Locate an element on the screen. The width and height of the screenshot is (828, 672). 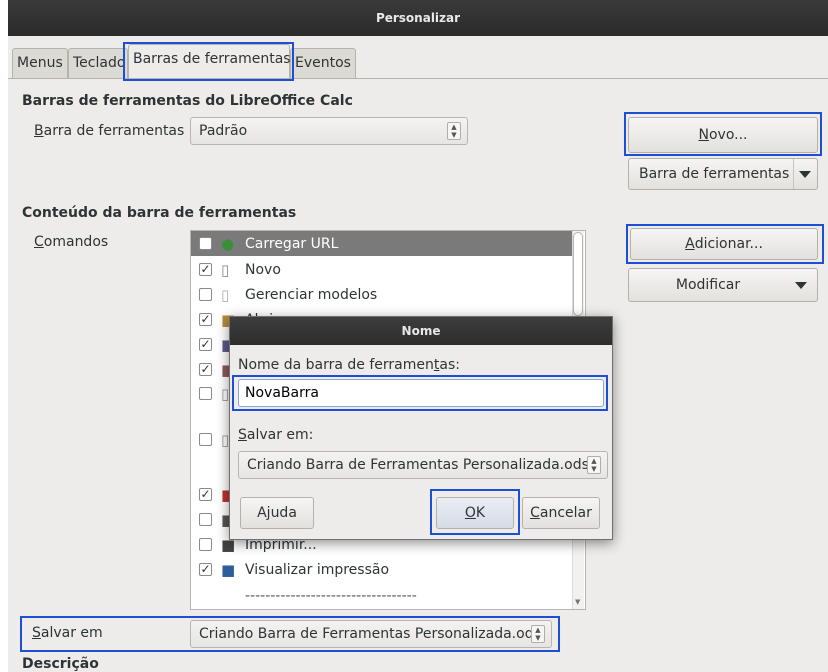
list-item-label: Gerenciar modelos is located at coordinates (311, 294).